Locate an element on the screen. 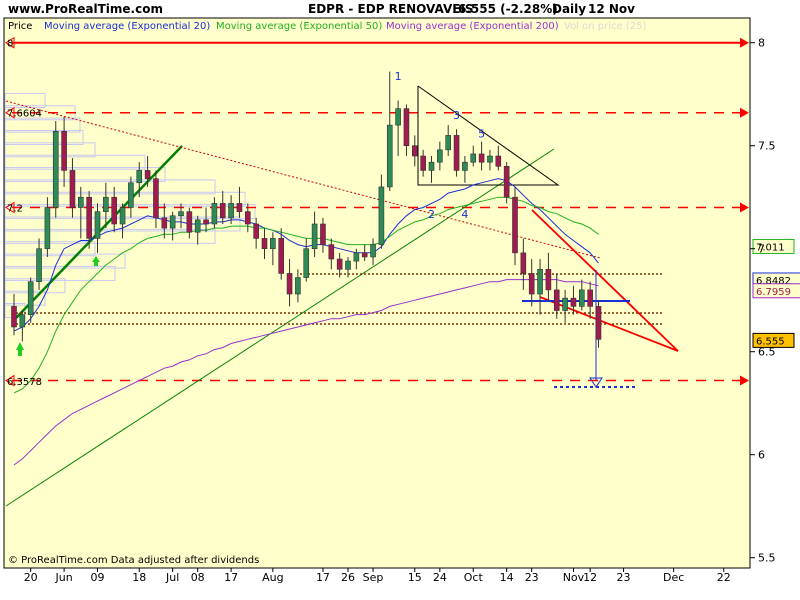  y-tick-label: 8 is located at coordinates (761, 43).